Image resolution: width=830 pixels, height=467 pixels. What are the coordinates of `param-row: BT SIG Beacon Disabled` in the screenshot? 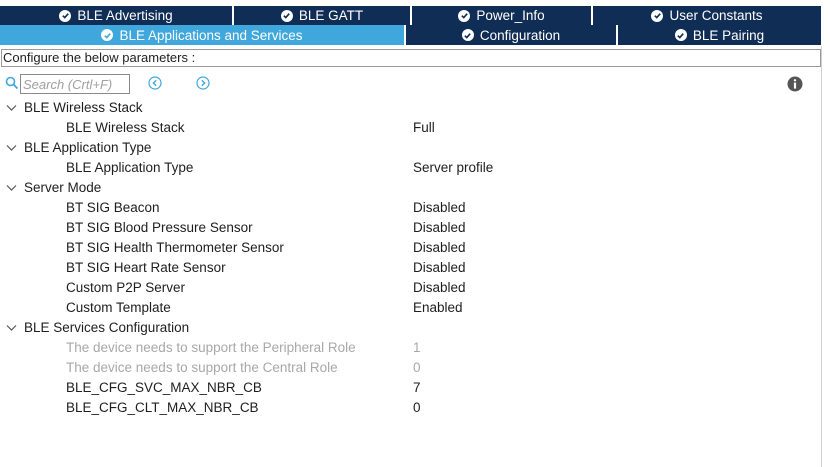 It's located at (415, 208).